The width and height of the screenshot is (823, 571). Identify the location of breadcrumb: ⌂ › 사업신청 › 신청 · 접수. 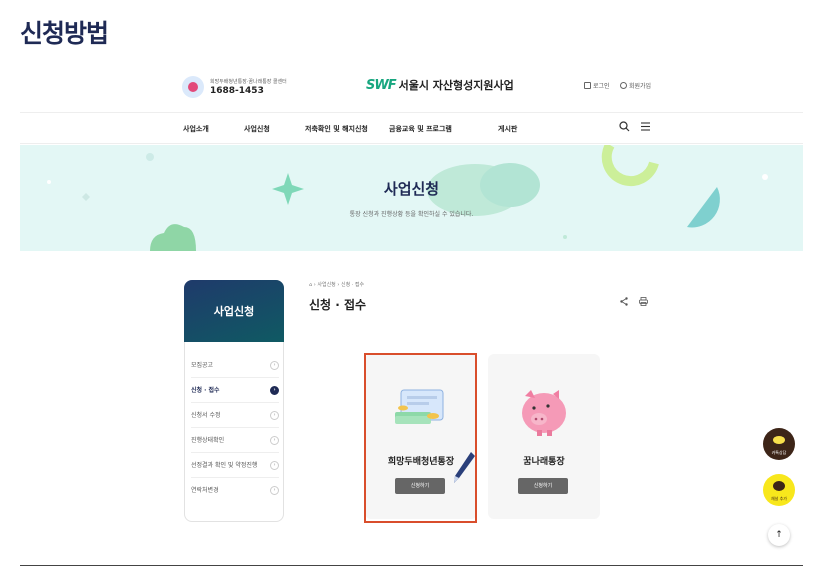
(337, 285).